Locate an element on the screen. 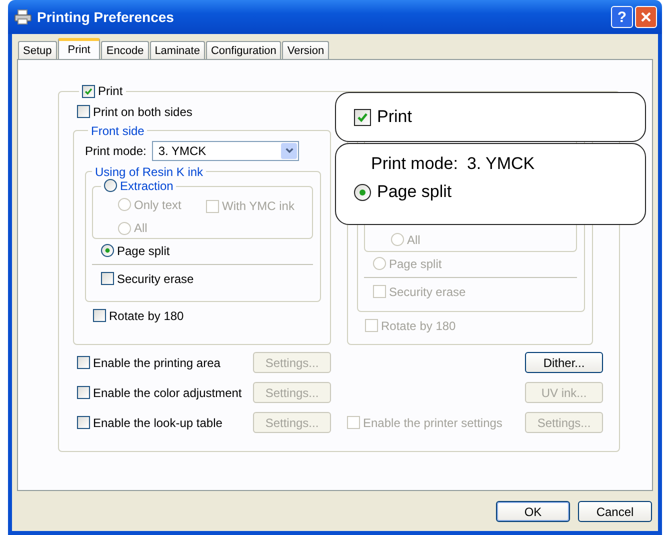  tab: Print is located at coordinates (79, 48).